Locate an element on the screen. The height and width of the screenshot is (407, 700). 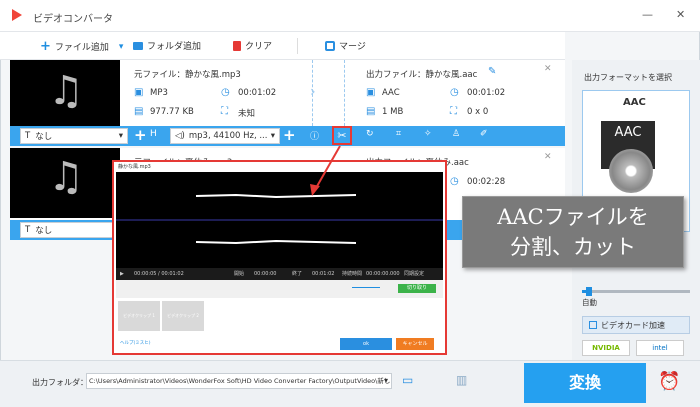
cut-button-label: 切り取り is located at coordinates (416, 288).